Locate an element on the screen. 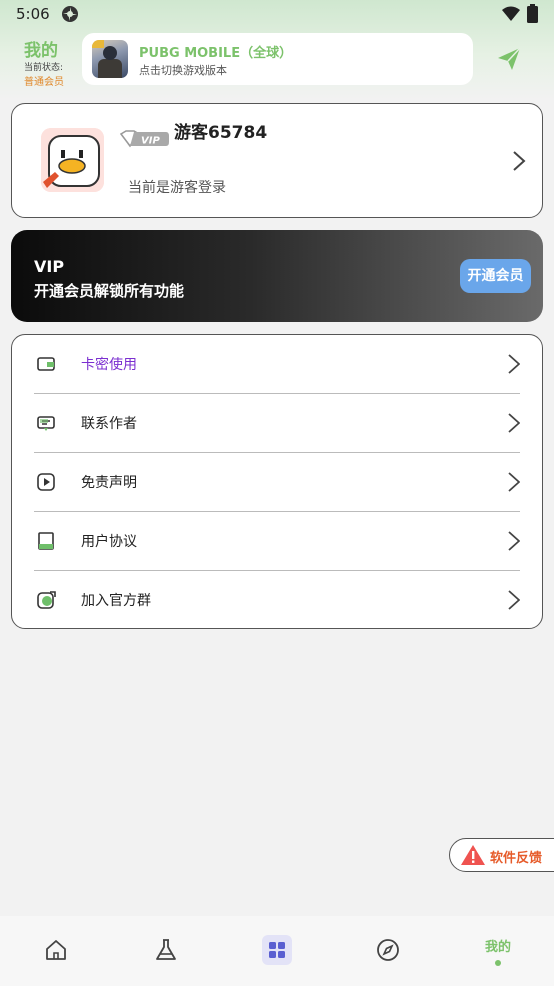 Image resolution: width=554 pixels, height=986 pixels. menu-item-join-group: 加入官方群 is located at coordinates (277, 600).